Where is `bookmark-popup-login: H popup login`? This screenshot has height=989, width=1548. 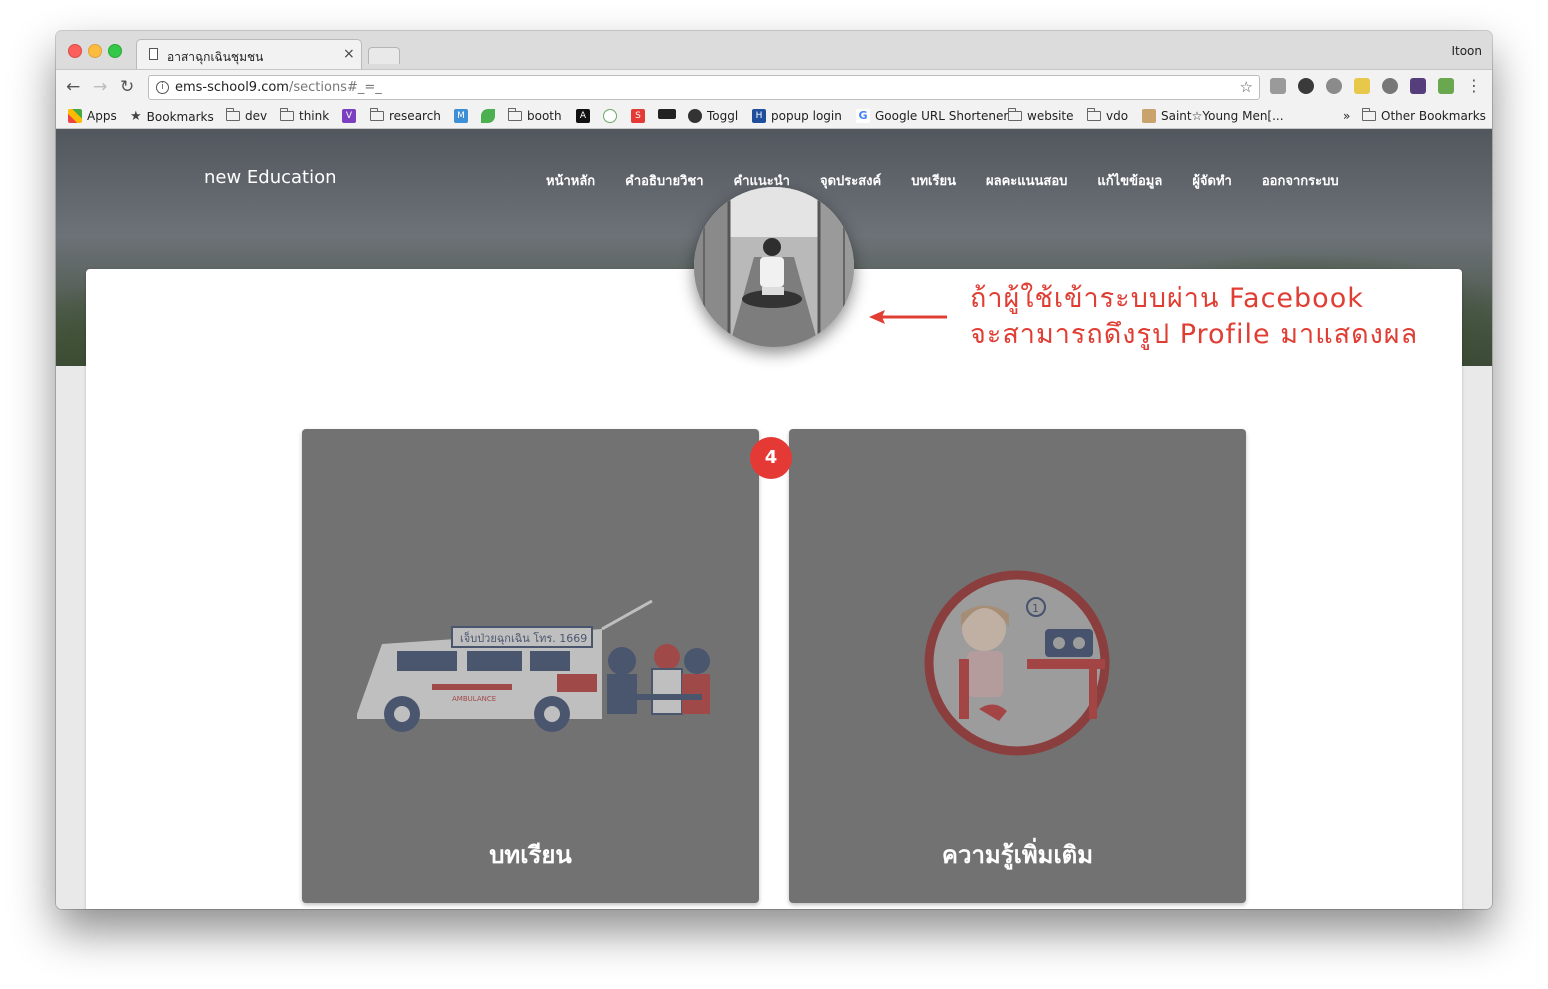 bookmark-popup-login: H popup login is located at coordinates (797, 116).